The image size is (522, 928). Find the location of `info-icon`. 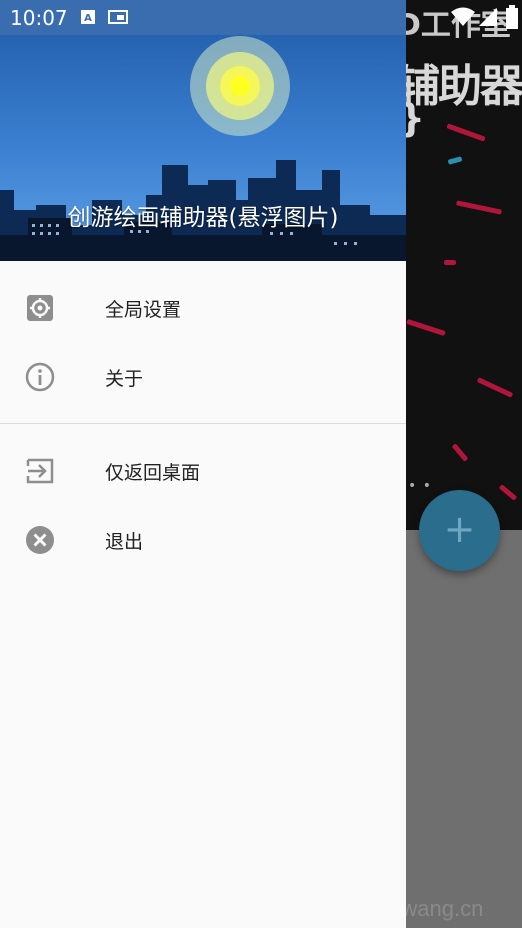

info-icon is located at coordinates (40, 377).